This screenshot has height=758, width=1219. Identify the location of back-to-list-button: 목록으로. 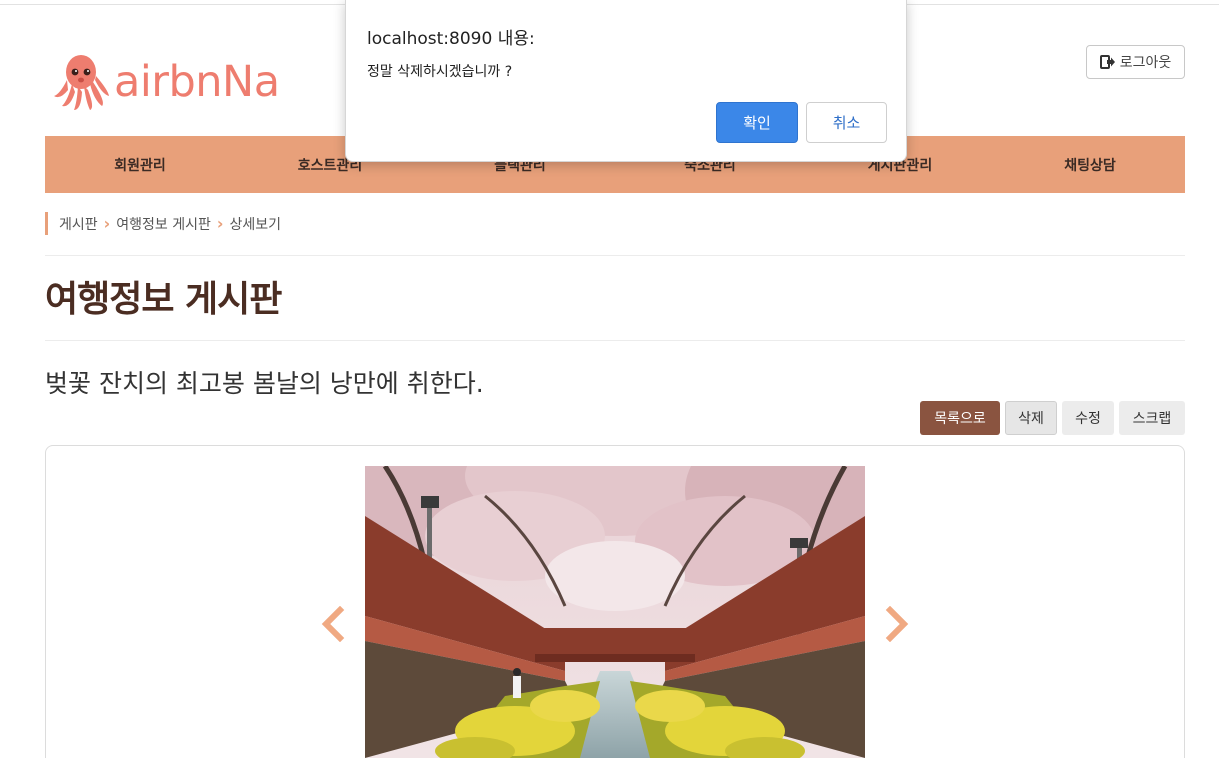
(960, 418).